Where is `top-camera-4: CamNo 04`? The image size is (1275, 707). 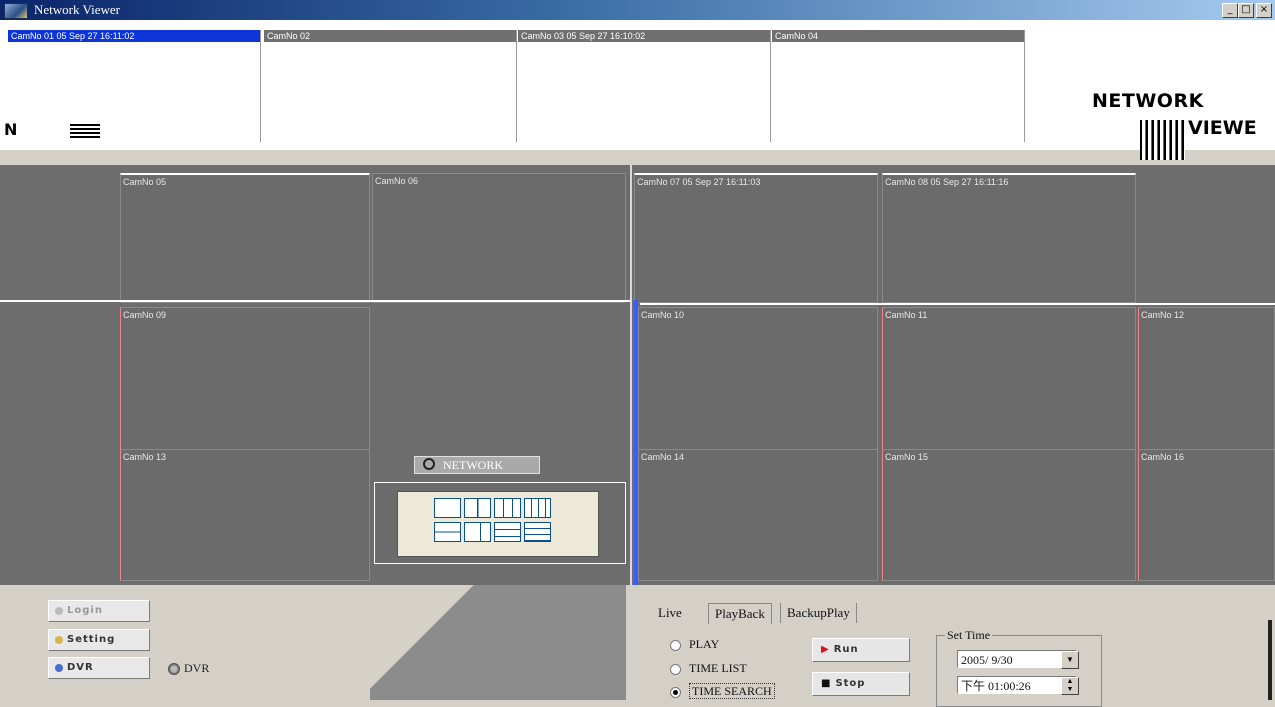
top-camera-4: CamNo 04 is located at coordinates (898, 86).